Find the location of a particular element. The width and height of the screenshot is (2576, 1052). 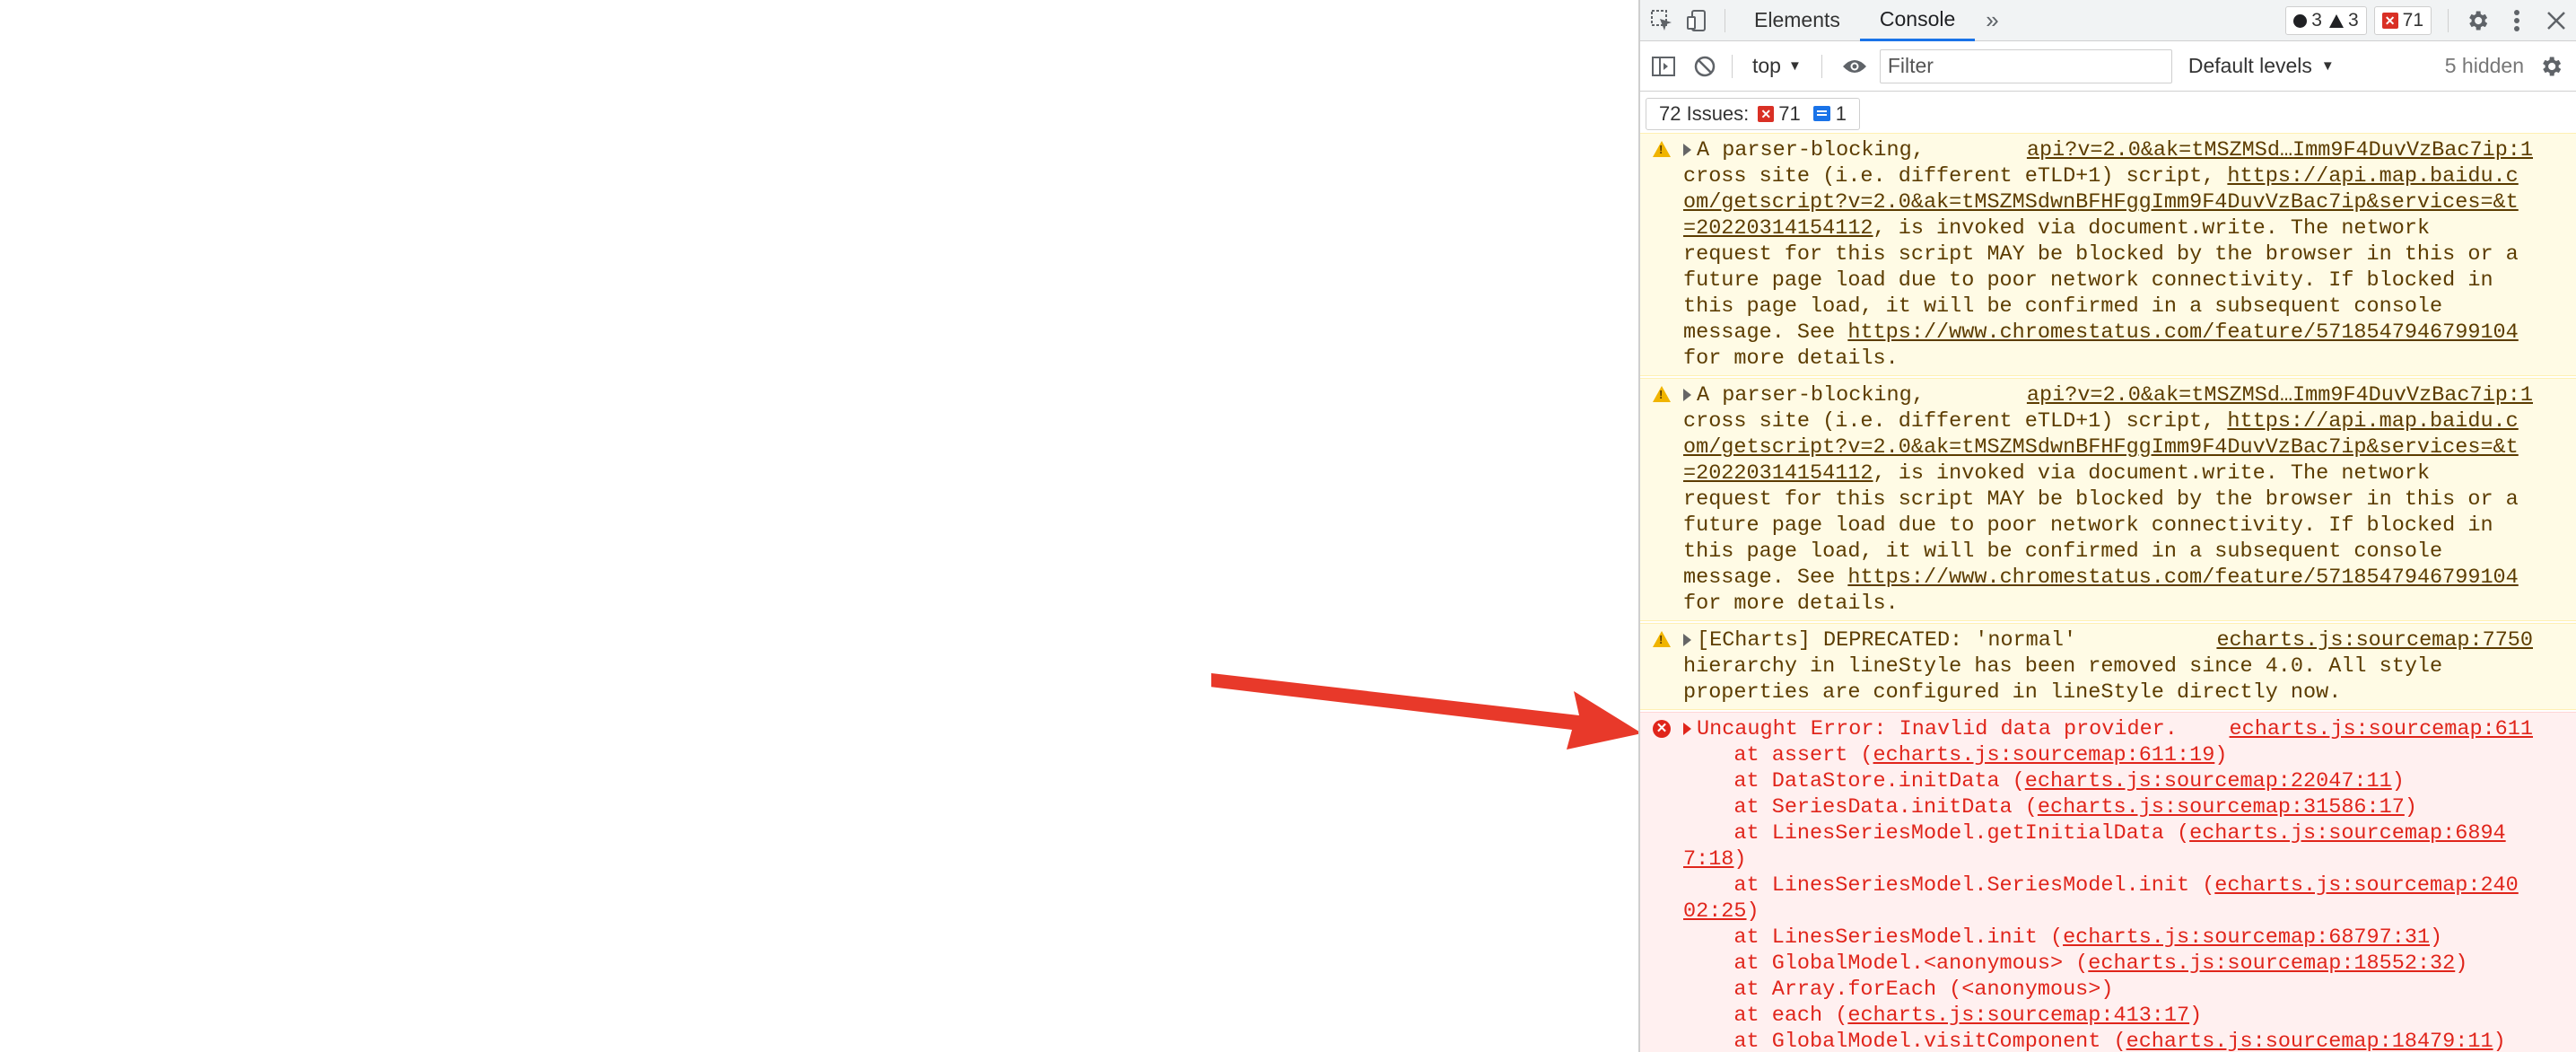

issues-info-count: 1 is located at coordinates (1841, 113).